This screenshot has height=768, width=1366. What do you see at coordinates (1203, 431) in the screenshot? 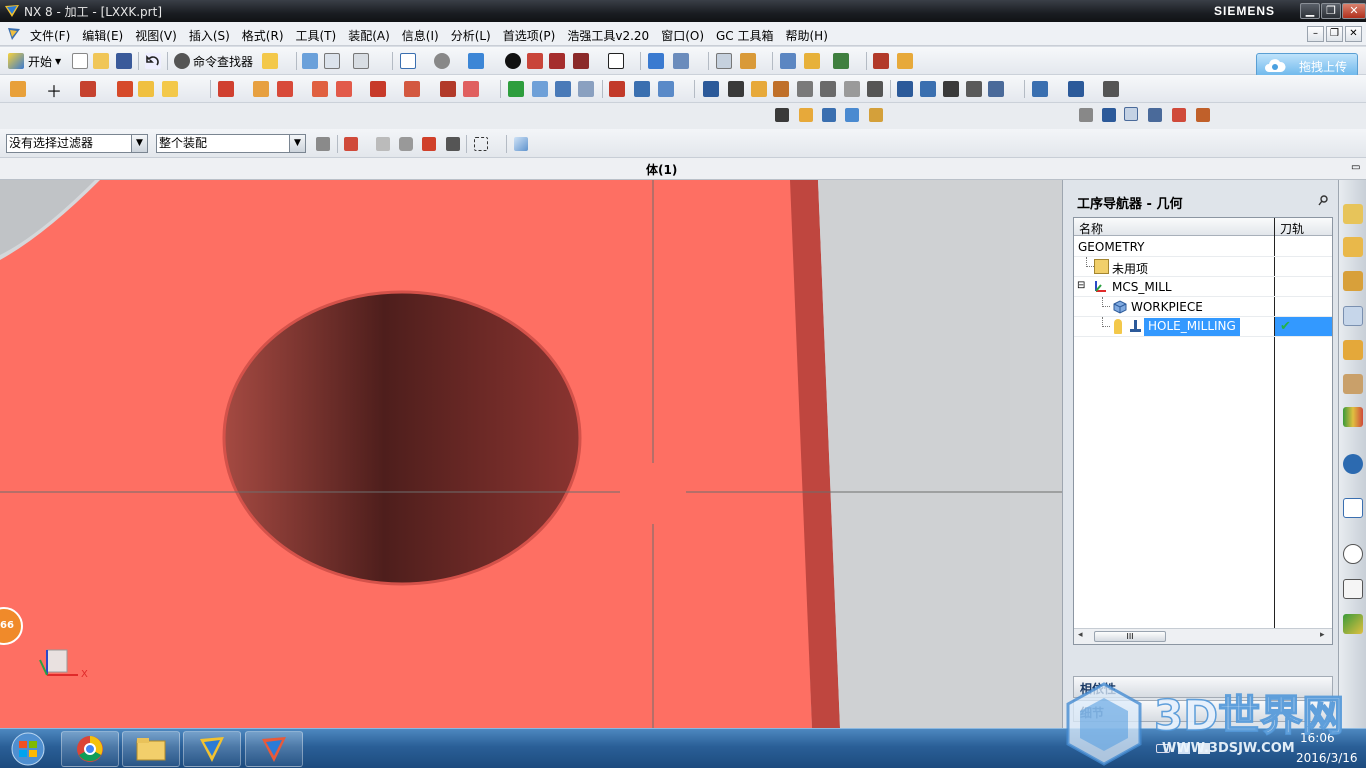
I see `navigator-tree: 名称 刀轨 GEOMETRY 未用项 ⊟ MCS_MILL WORKPIECE` at bounding box center [1203, 431].